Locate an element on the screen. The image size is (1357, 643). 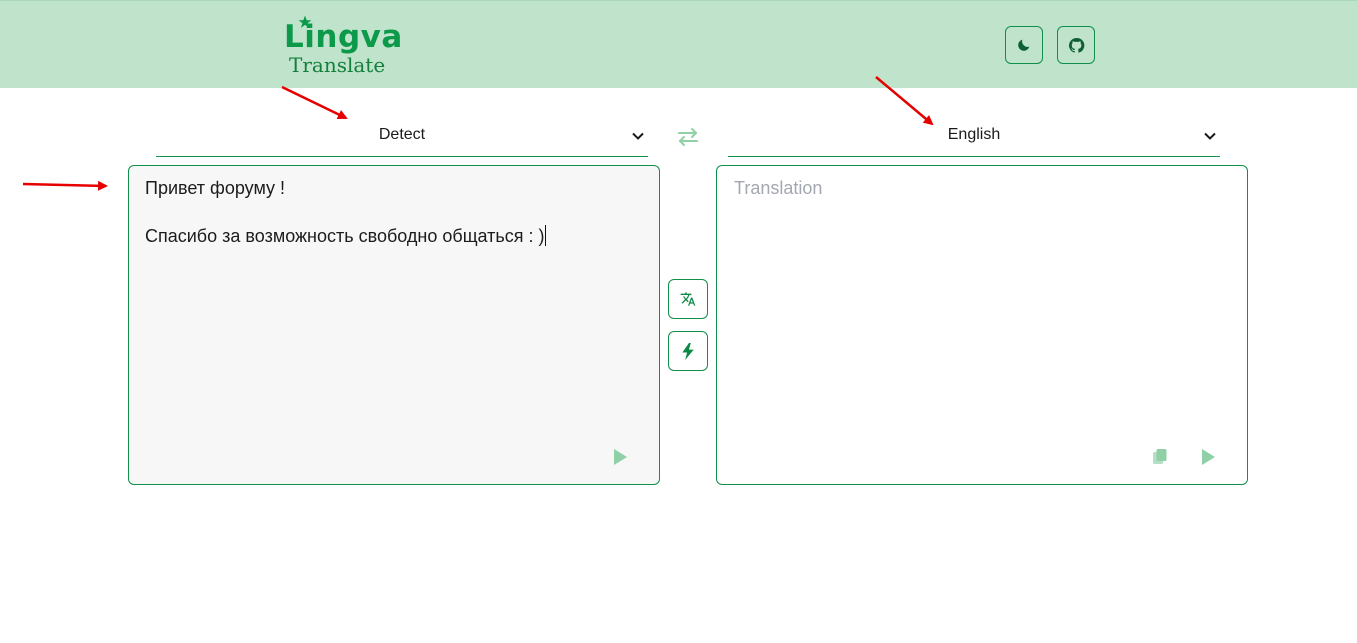
text-cursor is located at coordinates (546, 235).